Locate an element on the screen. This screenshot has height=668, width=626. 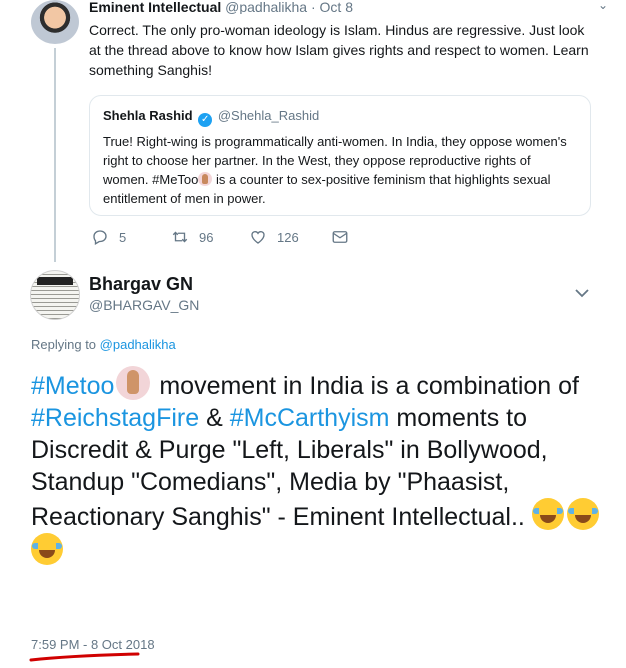
thread-connector-line is located at coordinates (55, 155).